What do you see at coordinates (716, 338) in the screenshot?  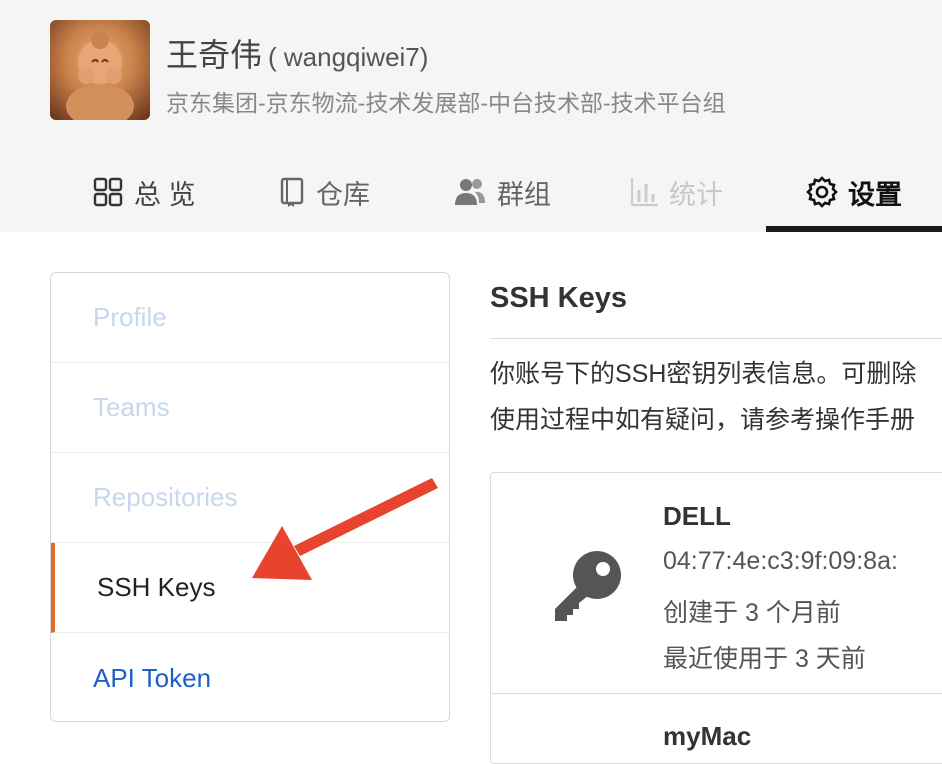 I see `title-divider` at bounding box center [716, 338].